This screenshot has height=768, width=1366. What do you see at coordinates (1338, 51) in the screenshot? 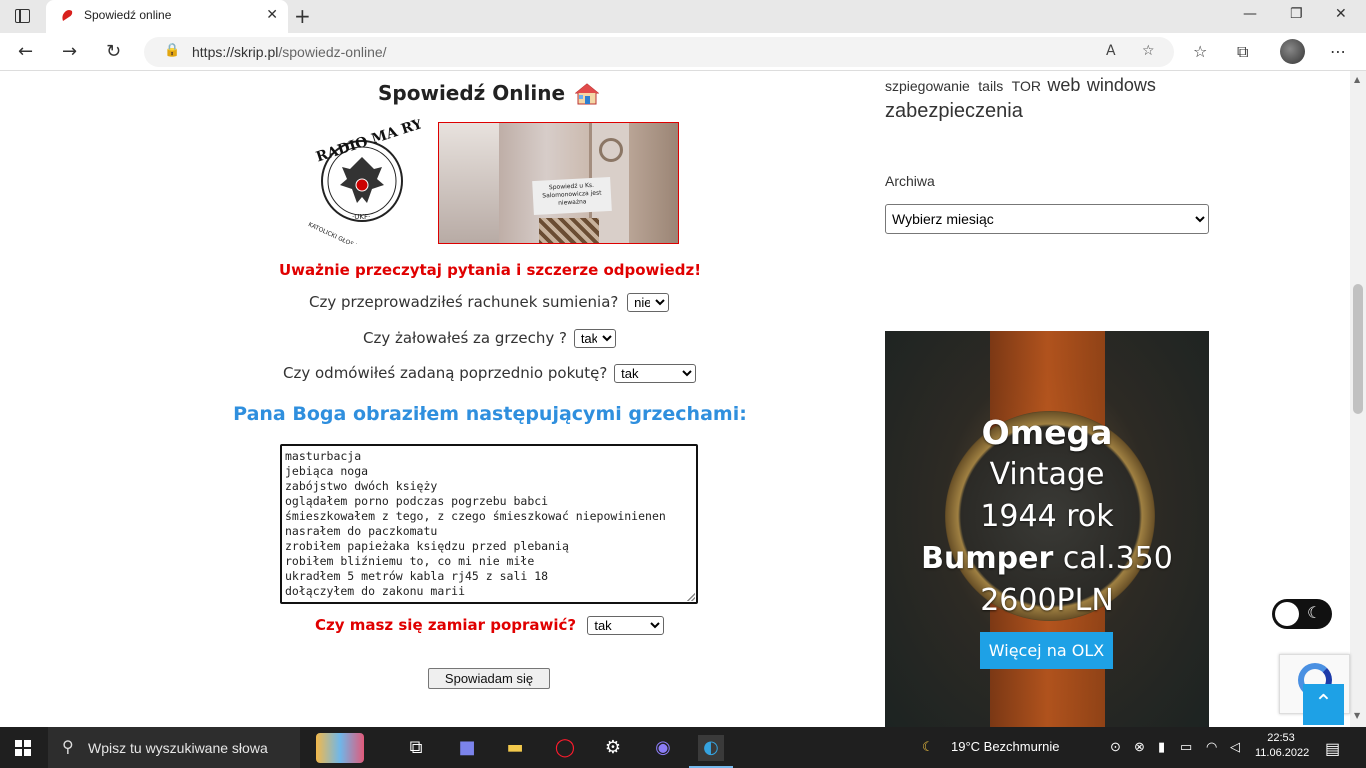
I see `more-menu-icon: ⋯` at bounding box center [1338, 51].